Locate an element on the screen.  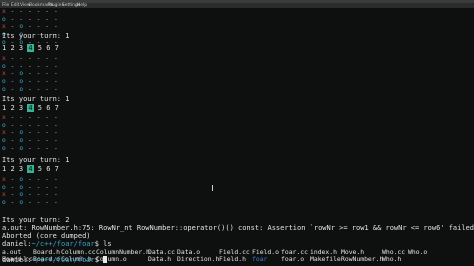
turn-prompt-1: Its your turn: 1 is located at coordinates (36, 36).